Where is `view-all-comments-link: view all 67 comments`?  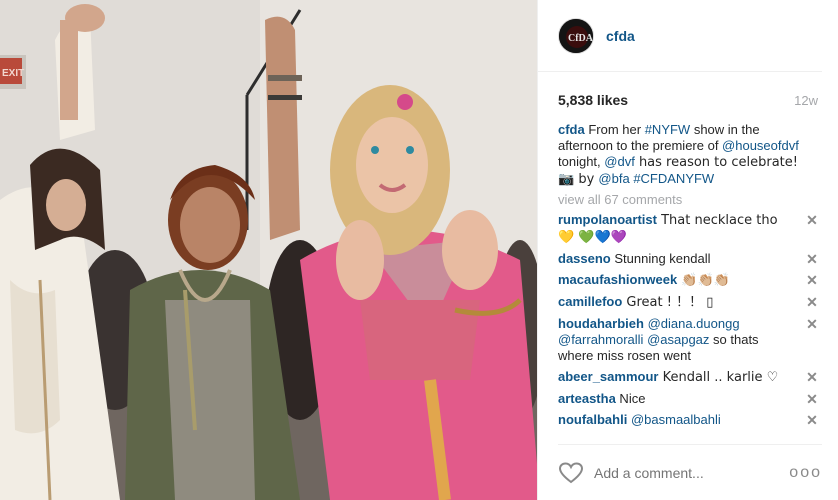 view-all-comments-link: view all 67 comments is located at coordinates (688, 200).